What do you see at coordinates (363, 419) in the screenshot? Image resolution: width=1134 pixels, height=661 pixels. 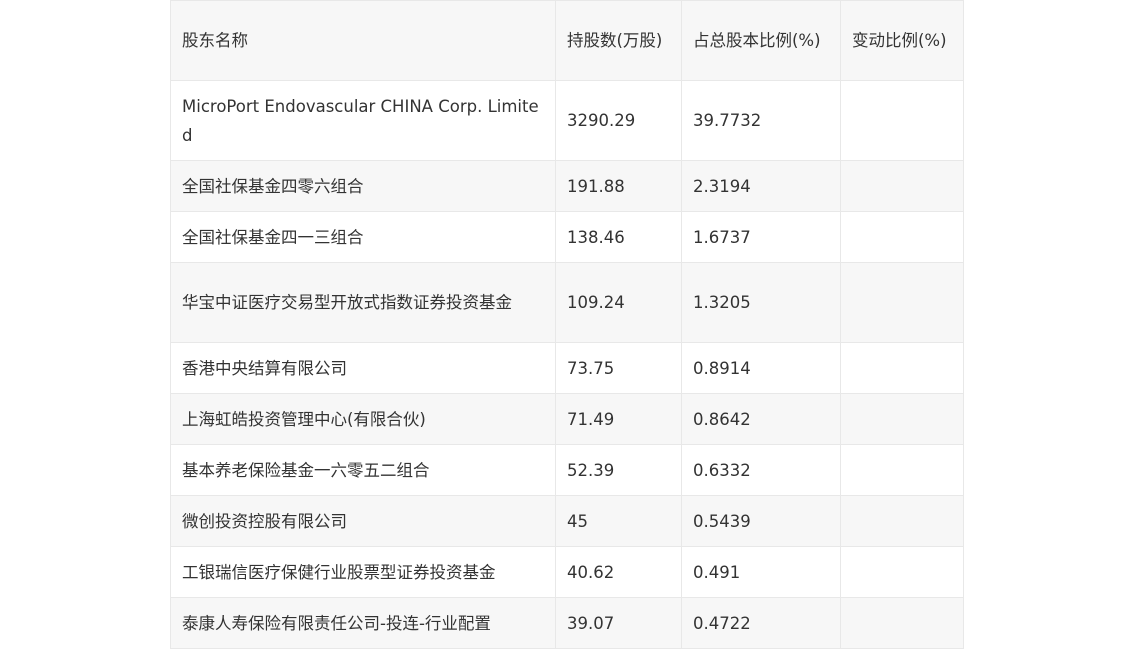 I see `cell-shareholder-name: 上海虹皓投资管理中心(有限合伙)` at bounding box center [363, 419].